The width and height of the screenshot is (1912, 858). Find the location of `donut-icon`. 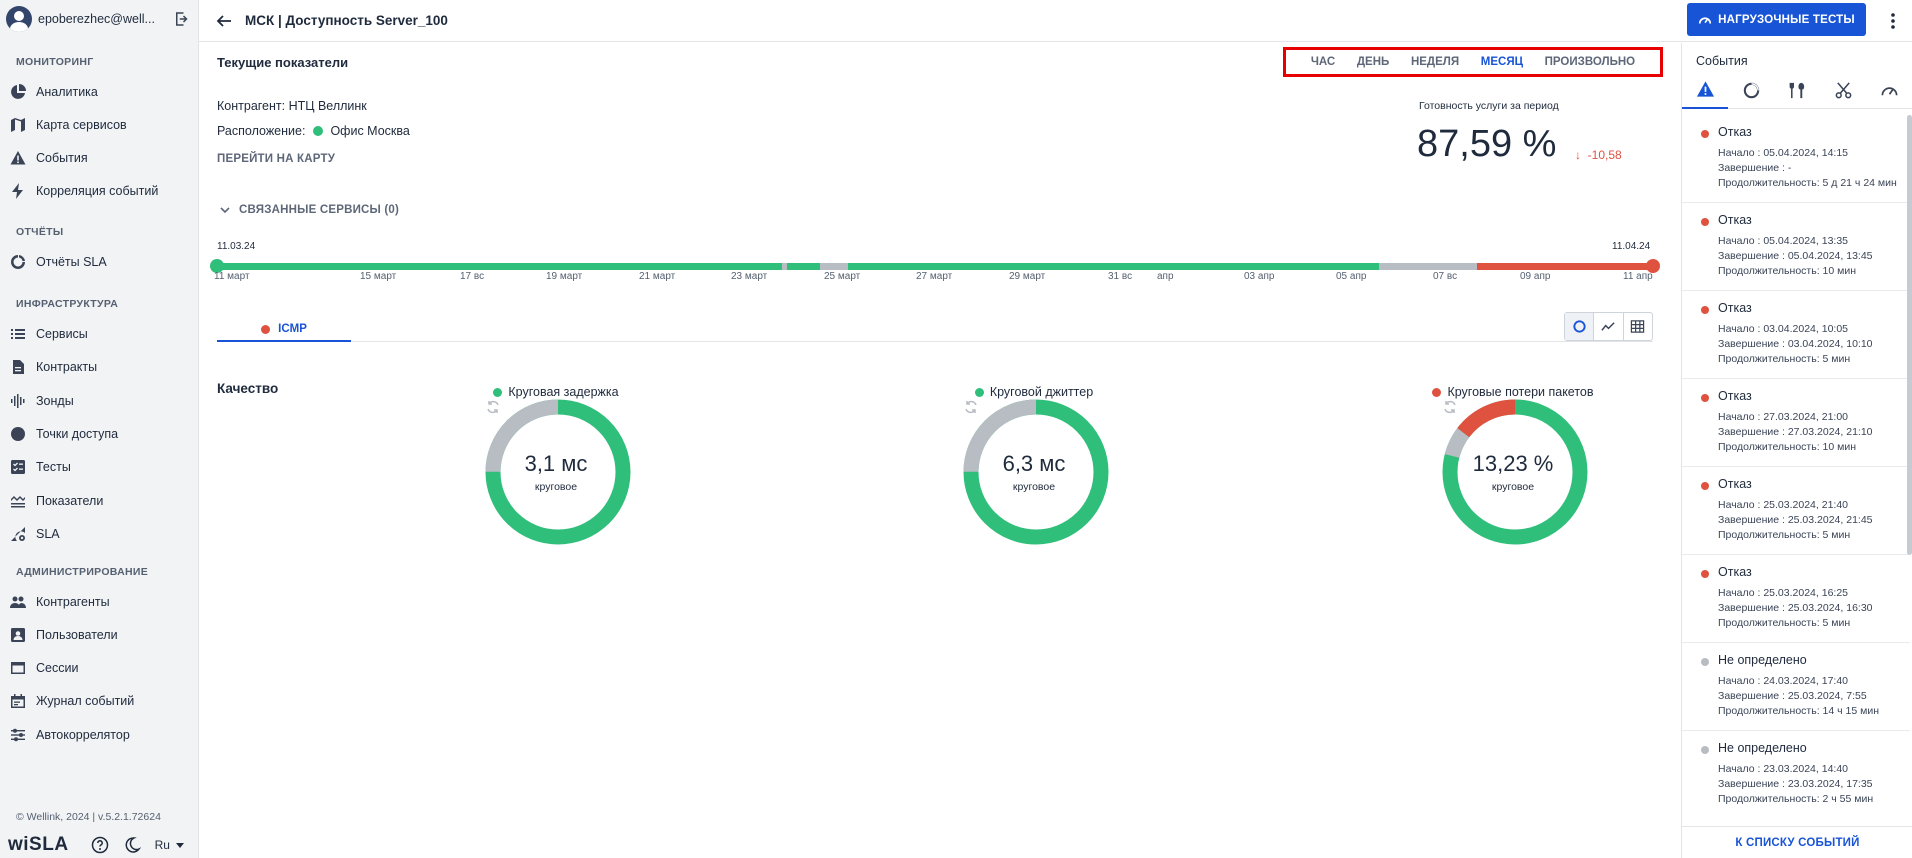

donut-icon is located at coordinates (1751, 90).